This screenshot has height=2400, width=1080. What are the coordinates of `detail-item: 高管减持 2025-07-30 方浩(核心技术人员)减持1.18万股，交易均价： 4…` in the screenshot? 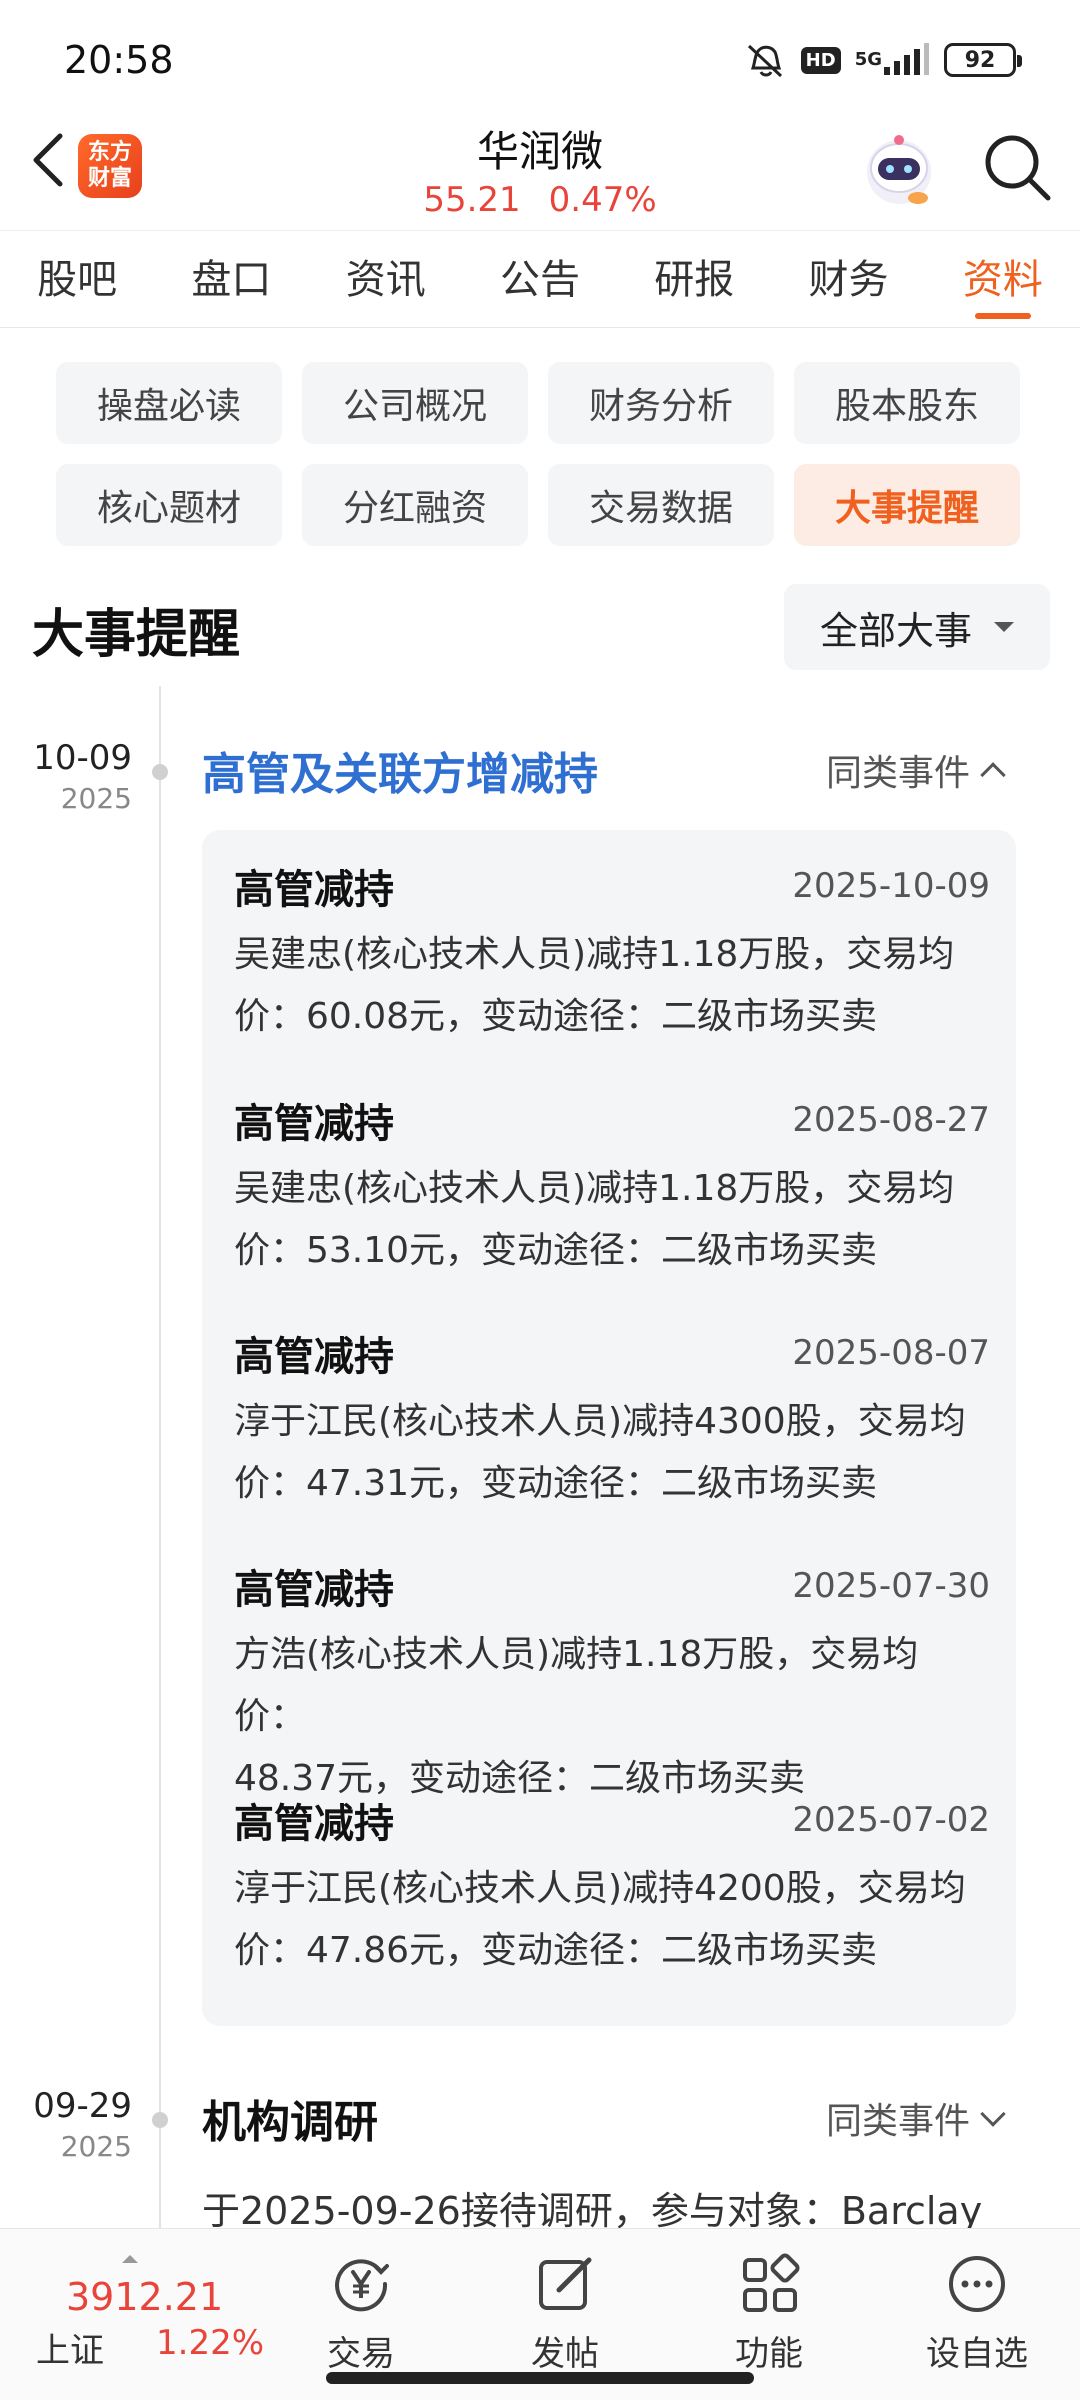 It's located at (612, 1684).